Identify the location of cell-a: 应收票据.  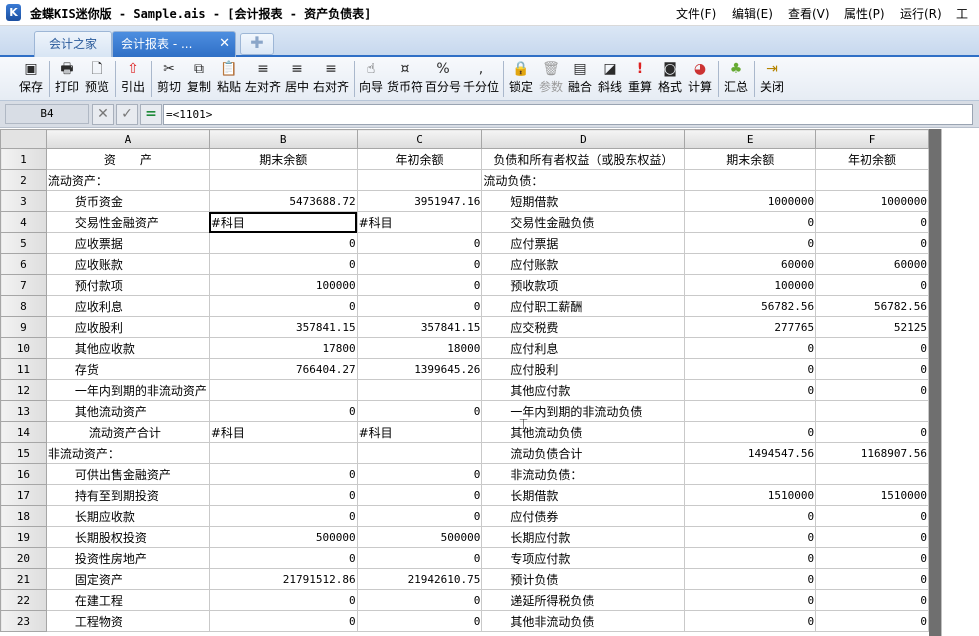
(127, 243).